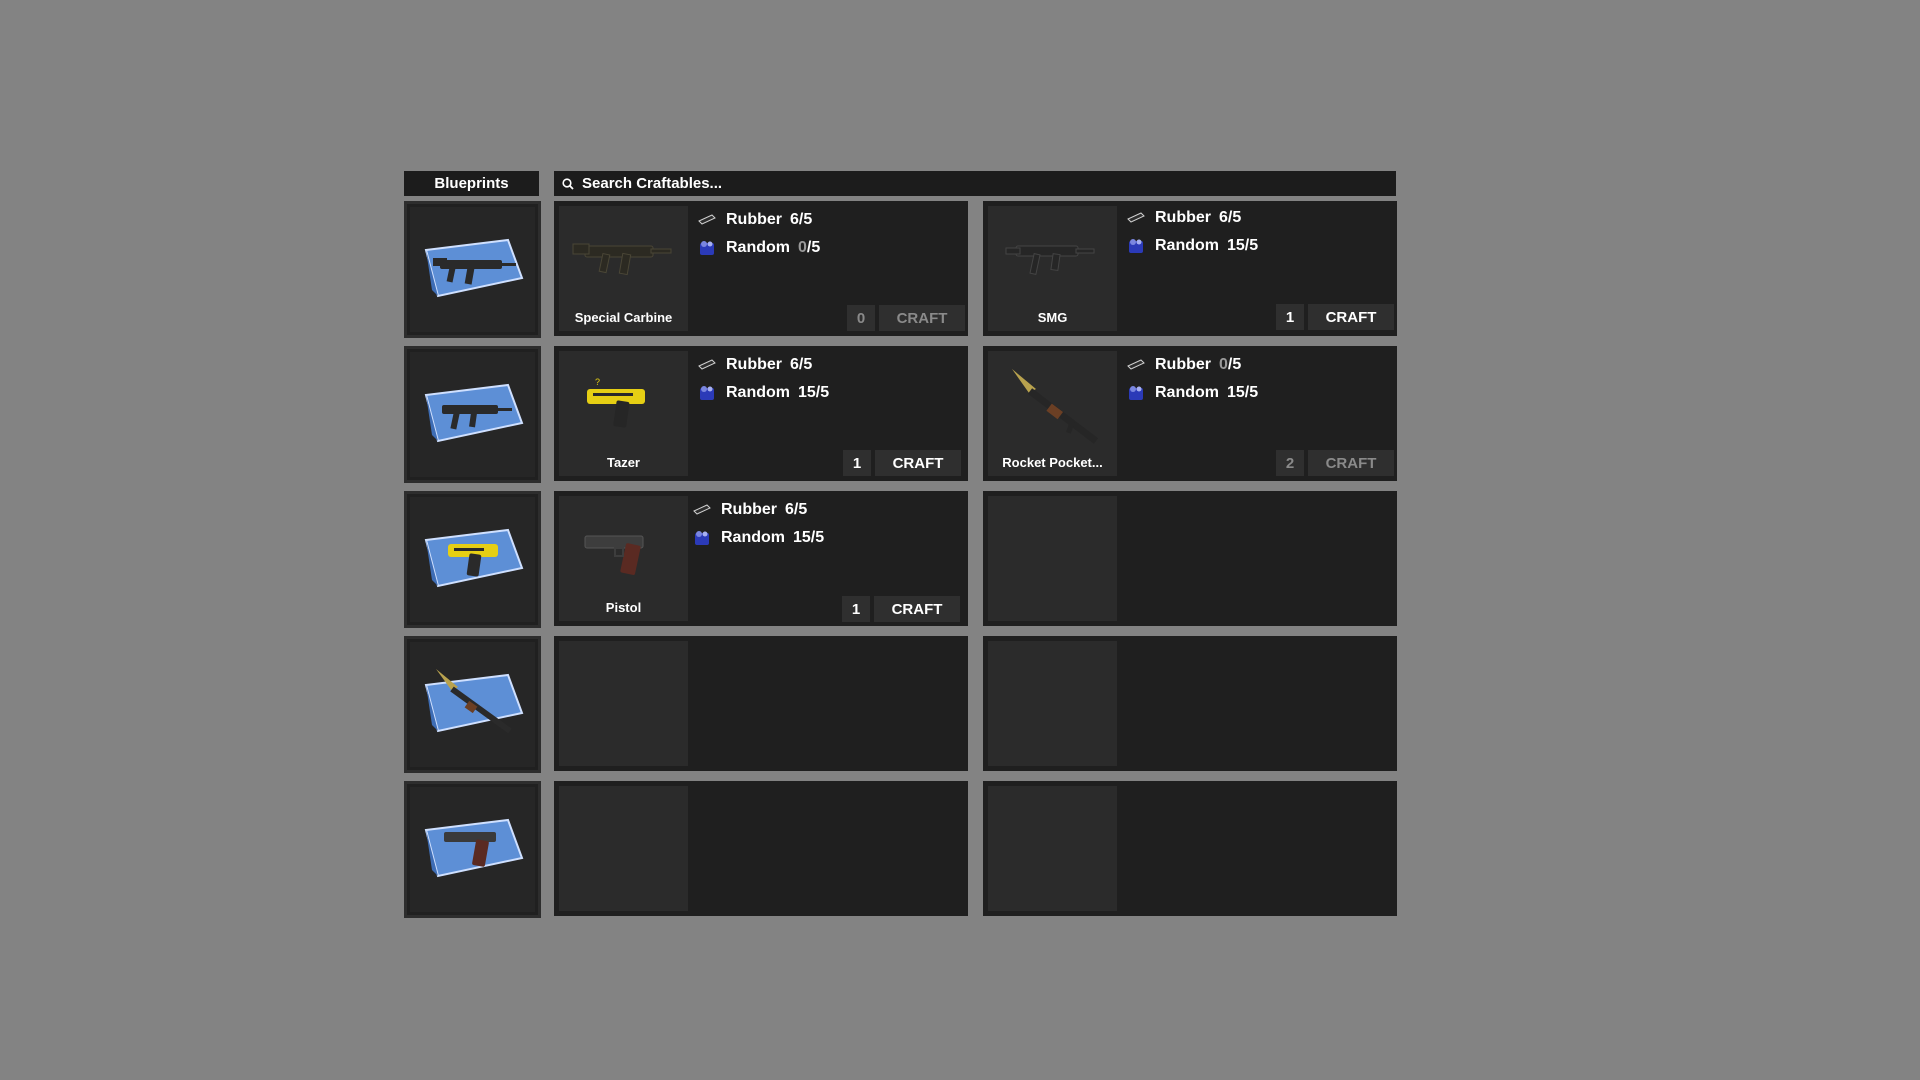 This screenshot has height=1080, width=1920. I want to click on item-name: Pistol, so click(623, 607).